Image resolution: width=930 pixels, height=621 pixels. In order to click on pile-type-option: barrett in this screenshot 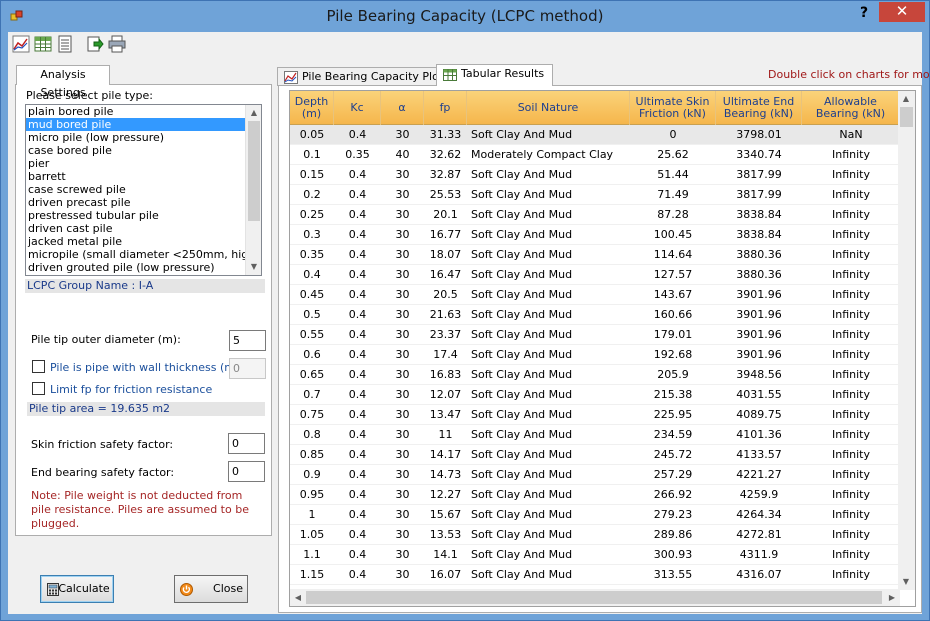, I will do `click(143, 176)`.